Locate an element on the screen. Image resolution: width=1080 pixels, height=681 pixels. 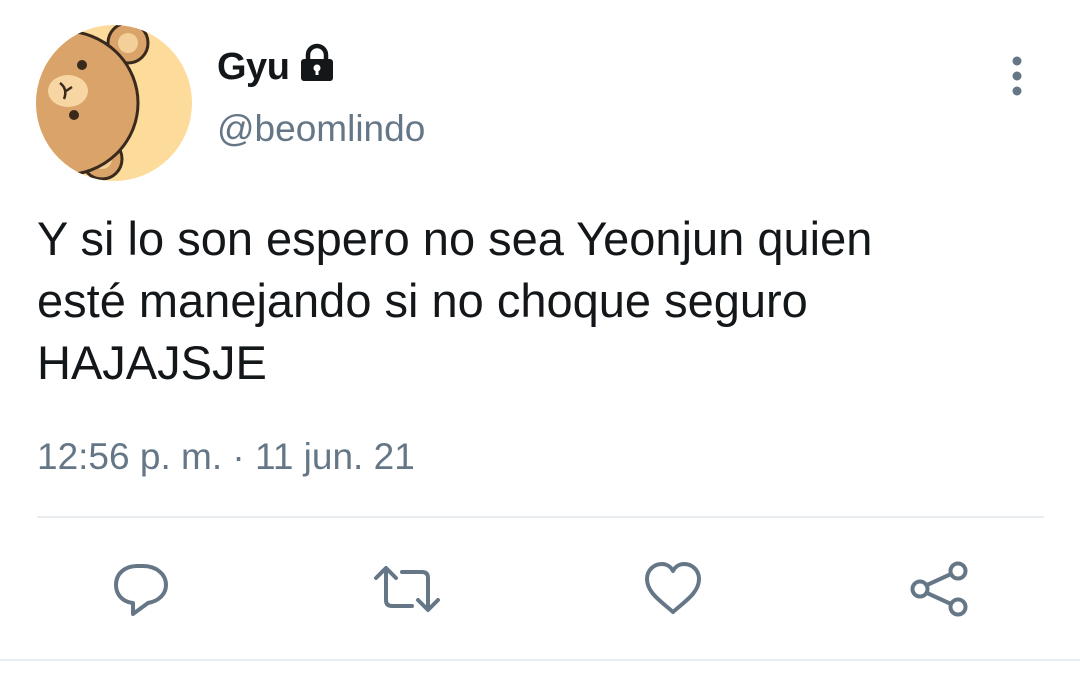
share-button is located at coordinates (939, 589).